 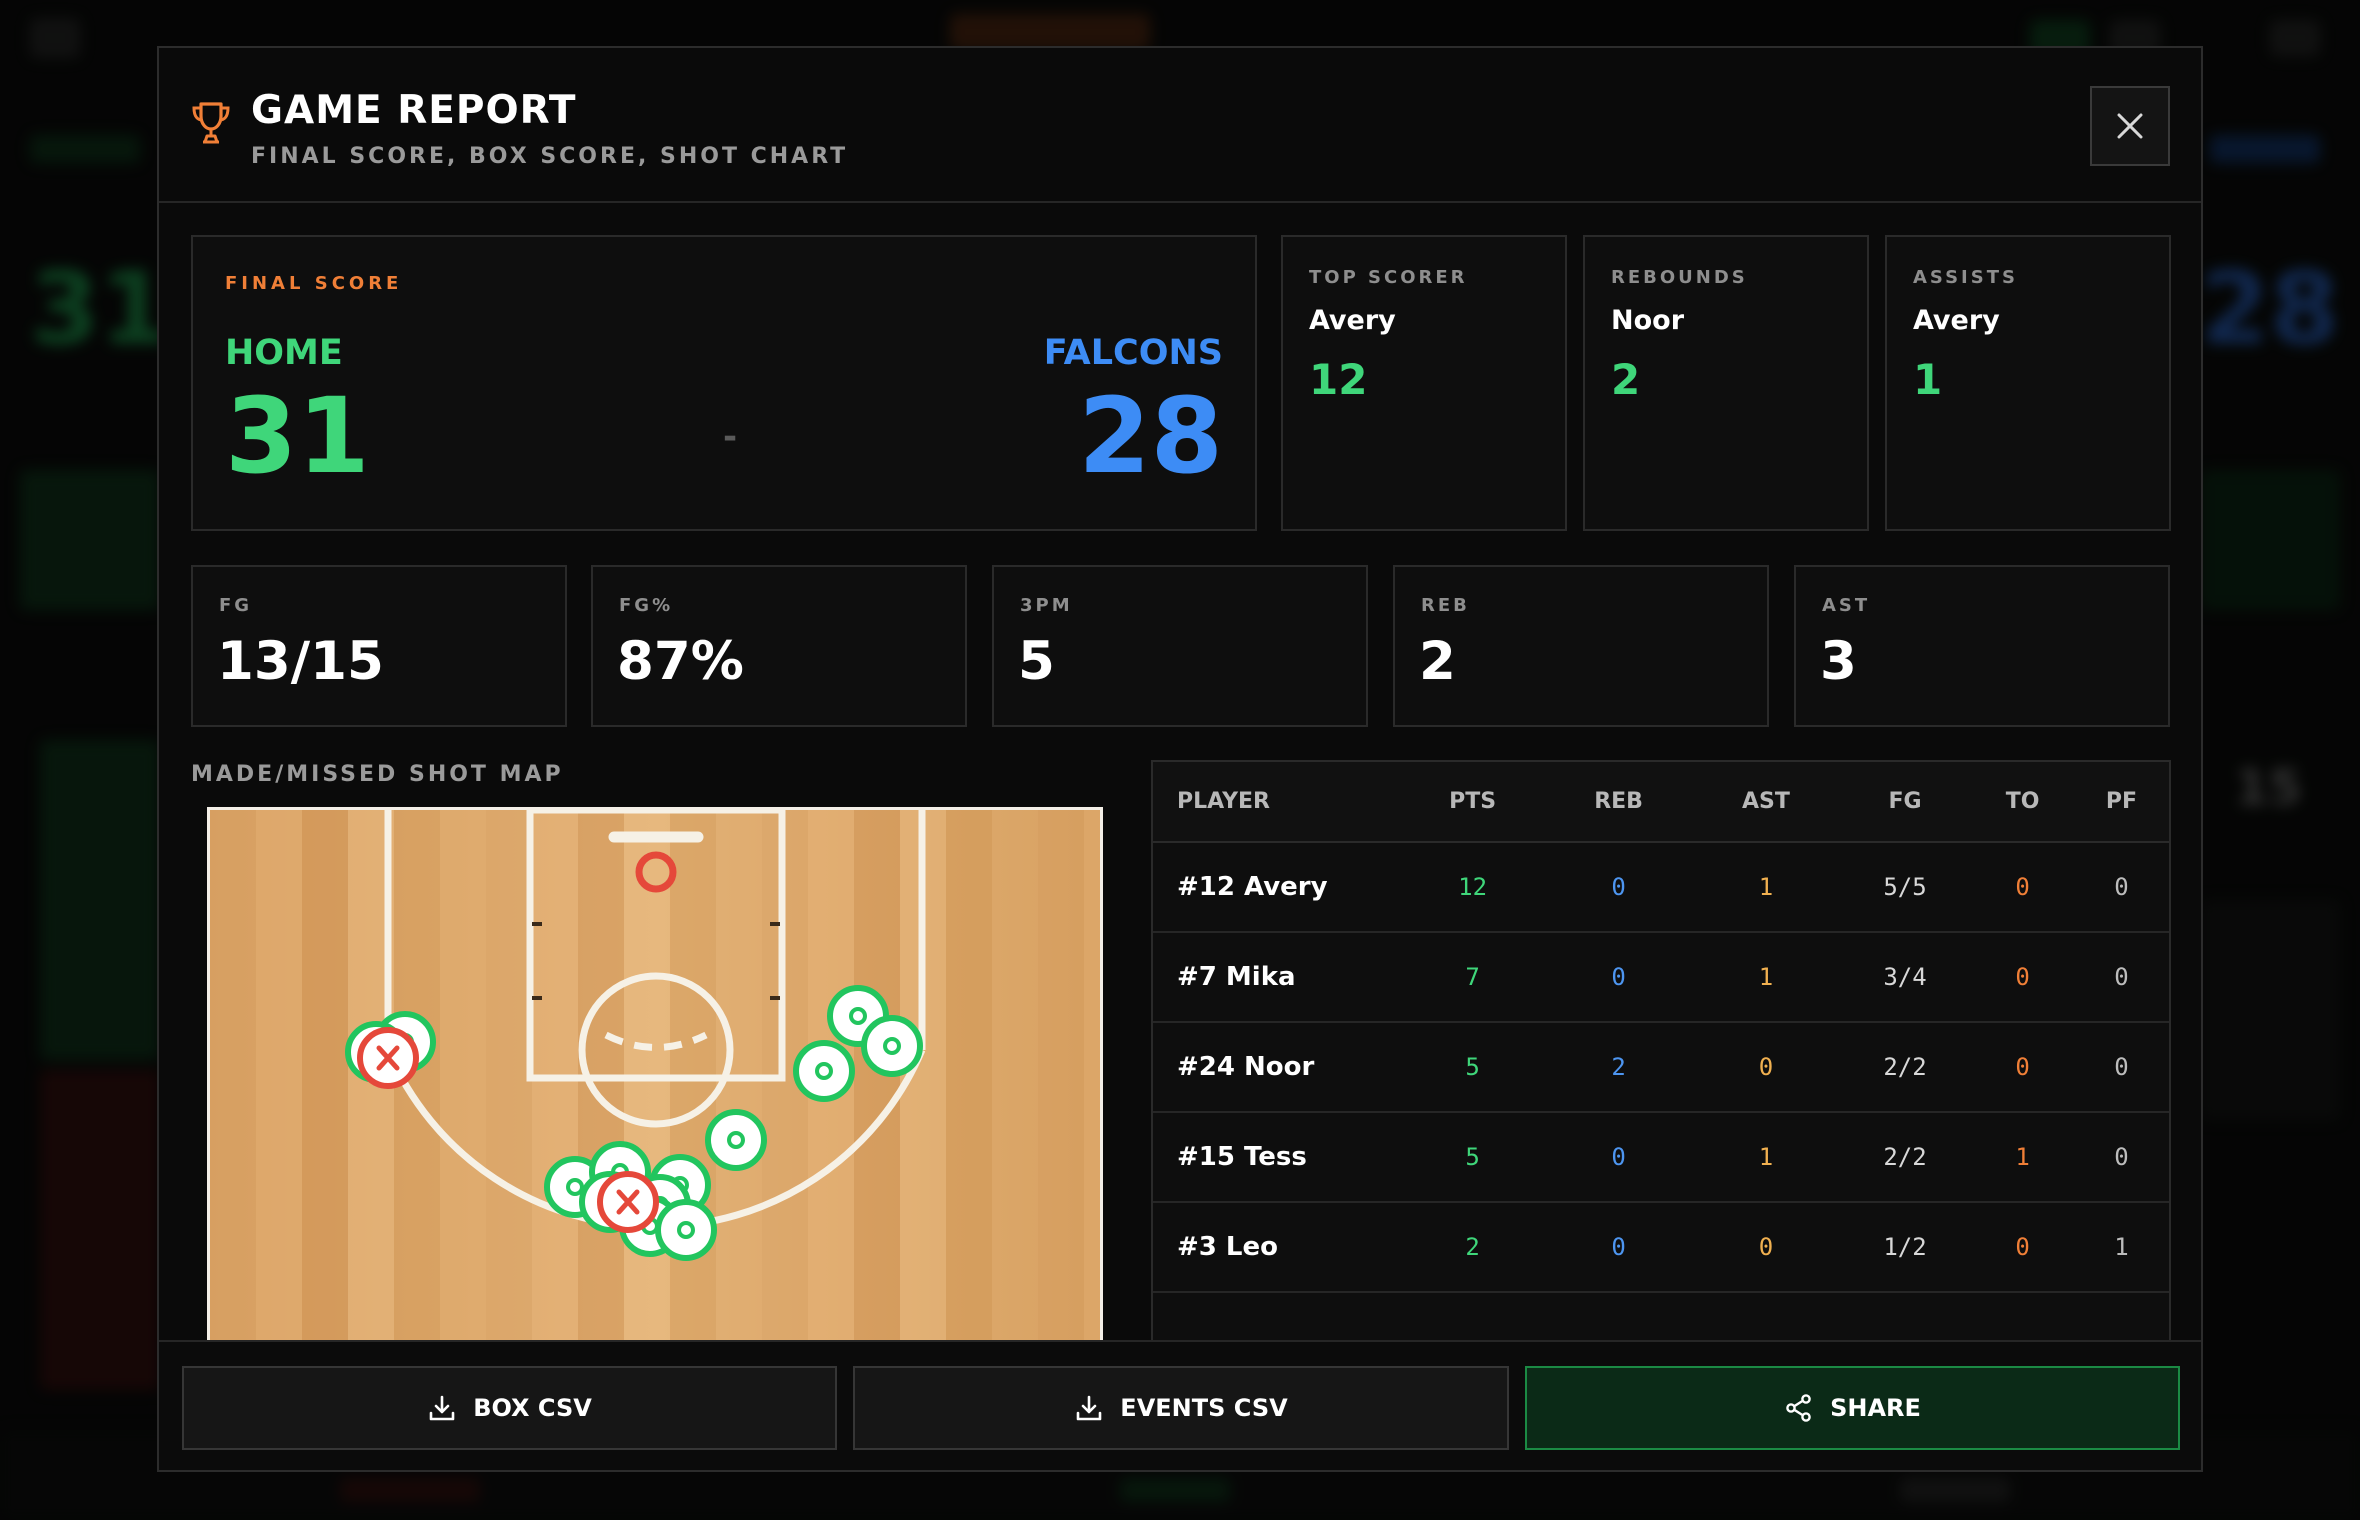 I want to click on events-csv-button: EVENTS CSV, so click(x=1181, y=1408).